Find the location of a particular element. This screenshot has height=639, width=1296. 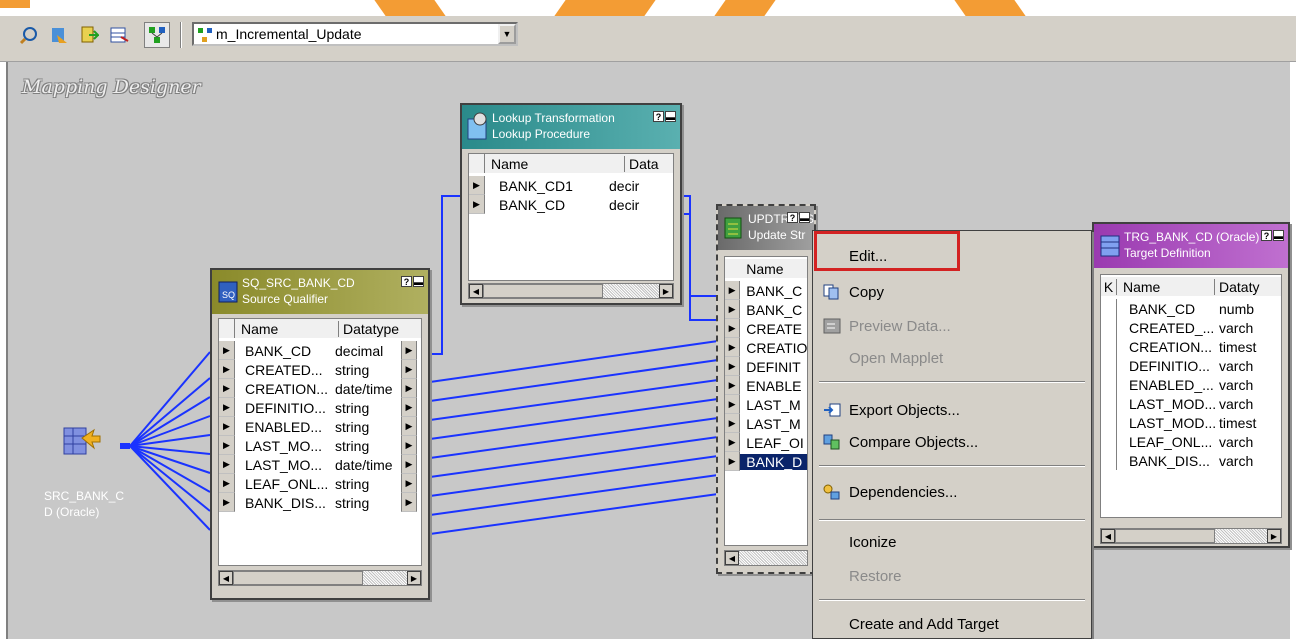

sq-header: SQ SQ_SRC_BANK_CD Source Qualifier ? ▬ is located at coordinates (320, 292).